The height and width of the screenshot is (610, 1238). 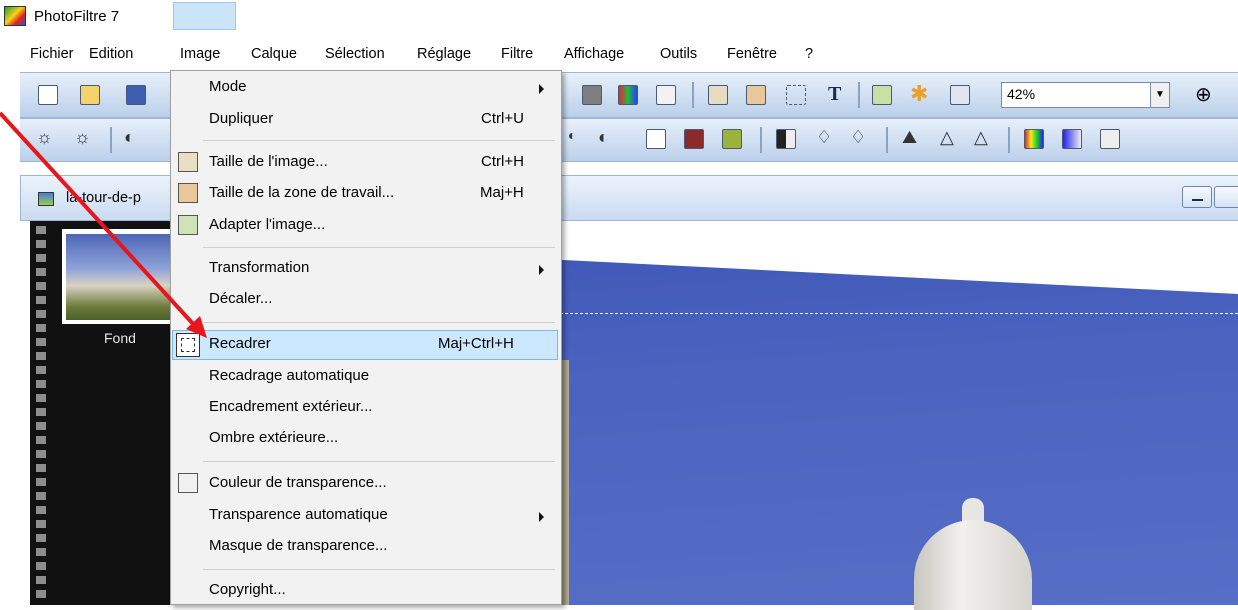 I want to click on menu-fenetre: Fenêtre, so click(x=752, y=54).